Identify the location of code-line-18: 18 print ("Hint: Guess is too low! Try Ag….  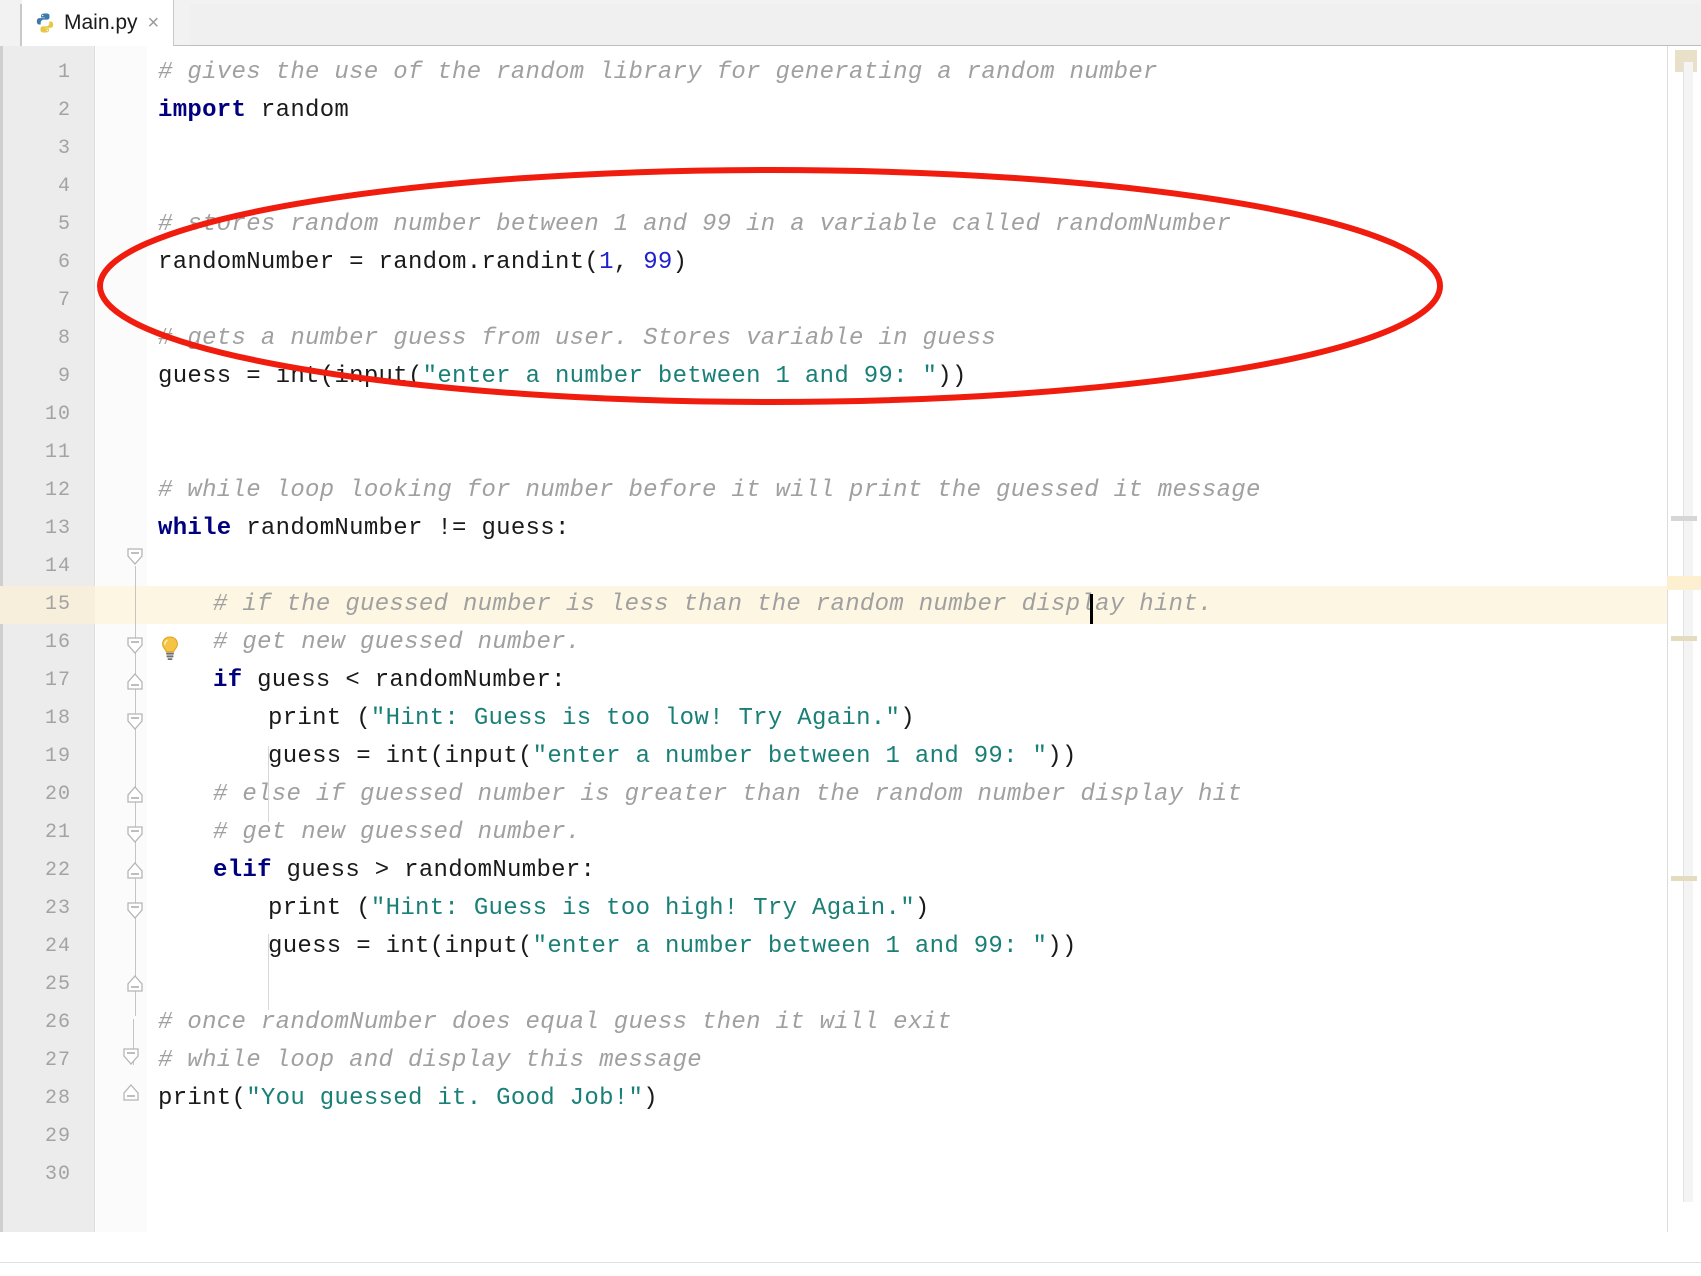
(850, 719).